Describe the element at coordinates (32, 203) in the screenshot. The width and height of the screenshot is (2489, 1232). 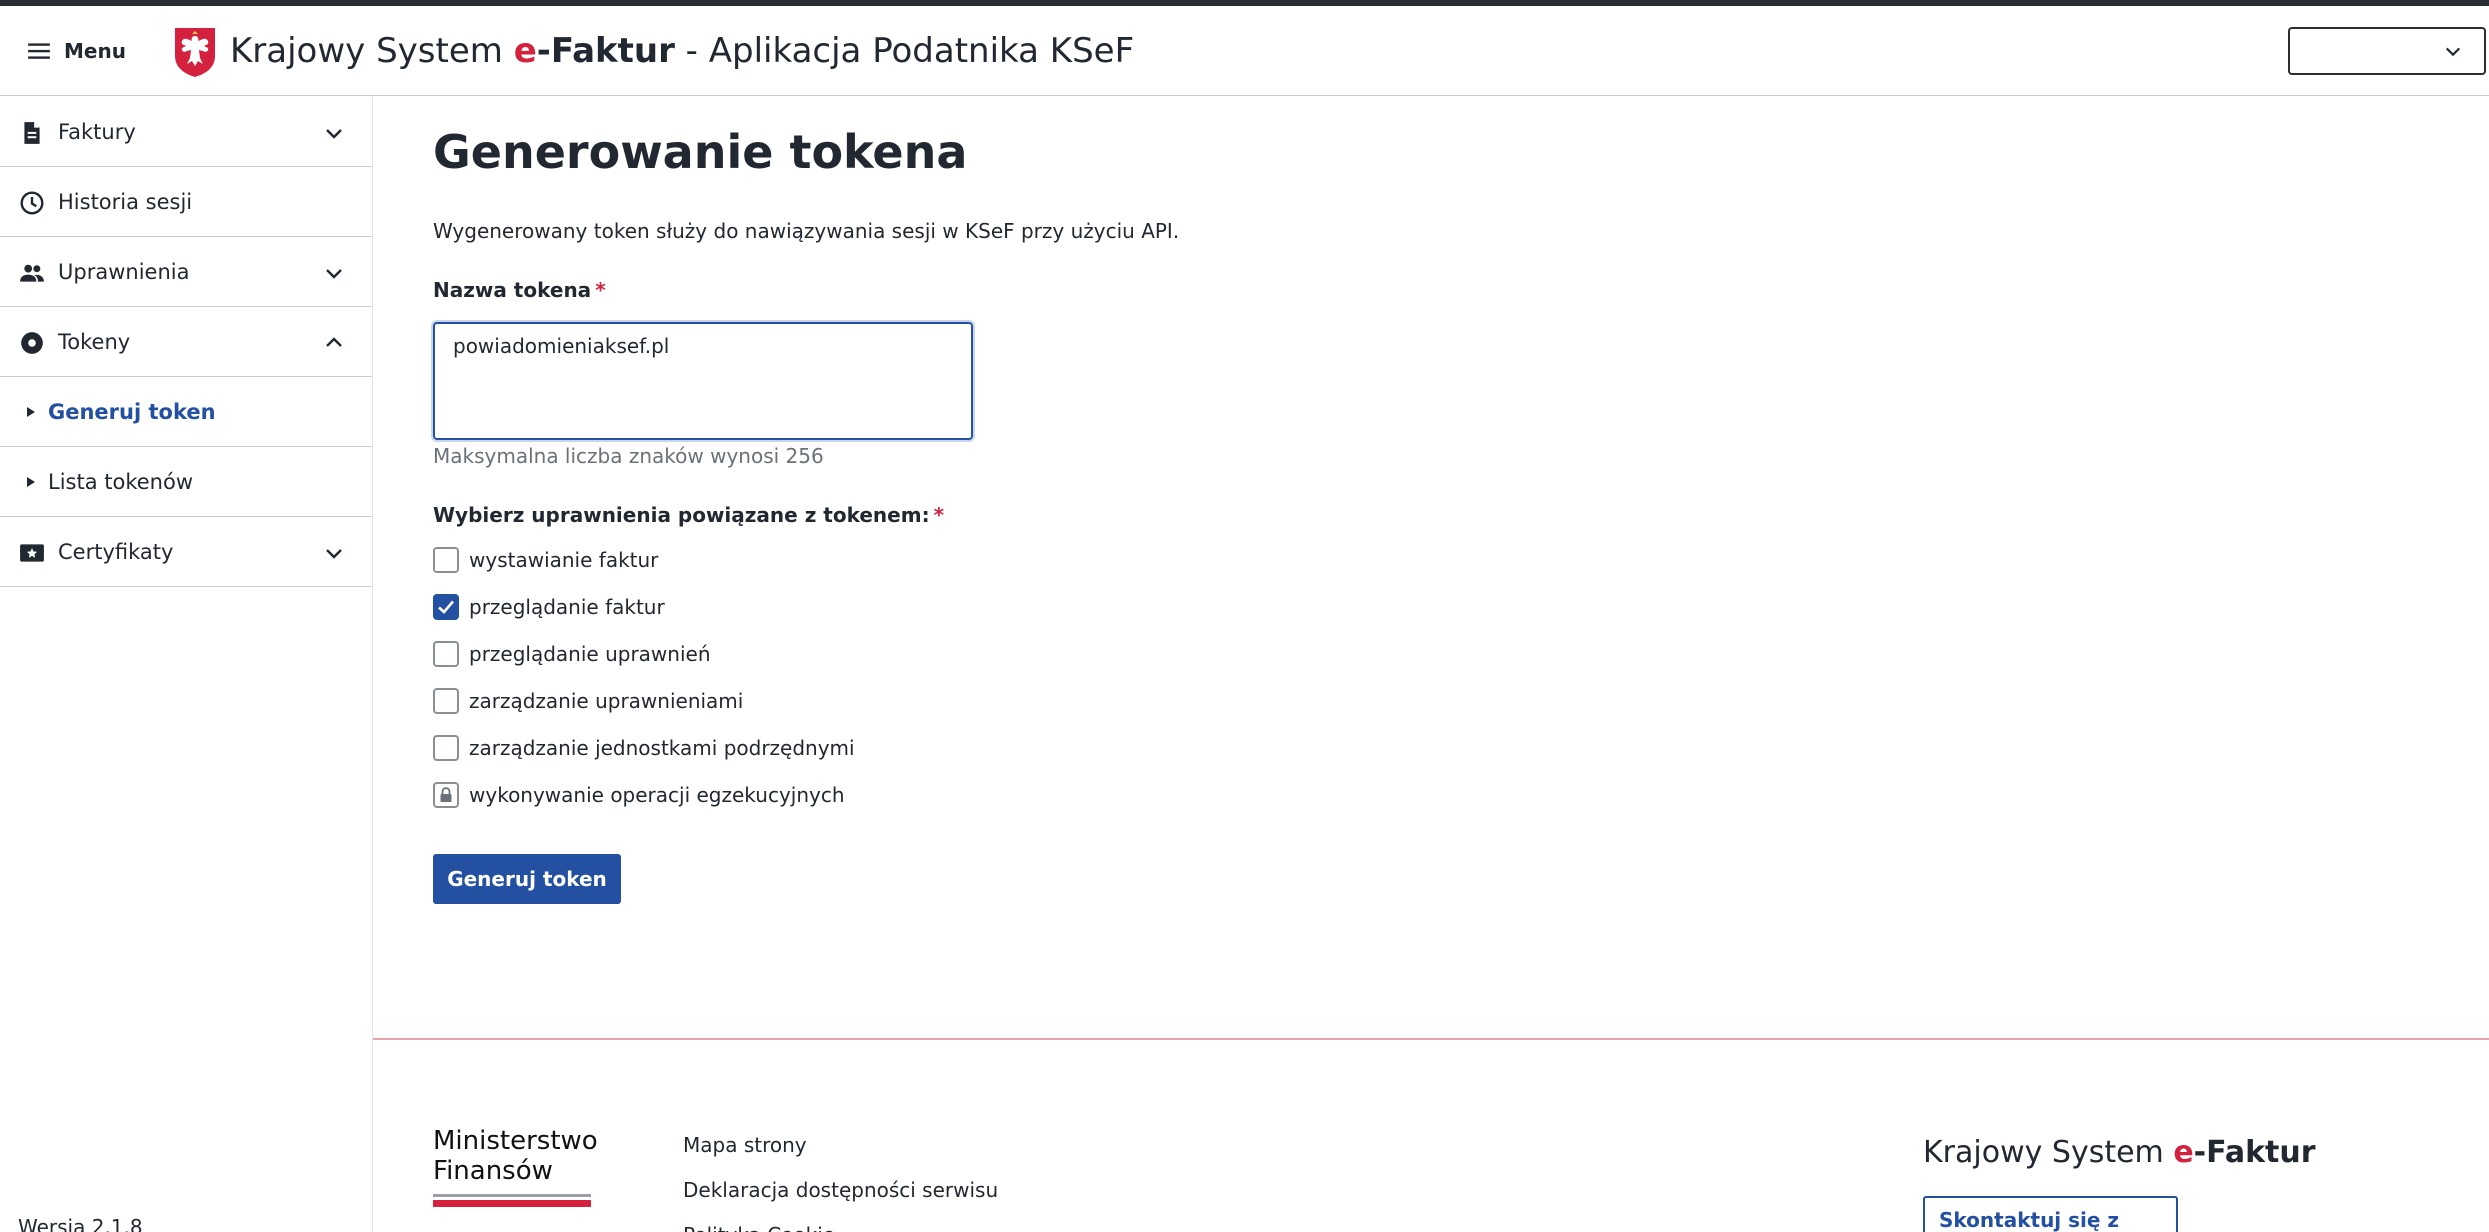
I see `clock-icon` at that location.